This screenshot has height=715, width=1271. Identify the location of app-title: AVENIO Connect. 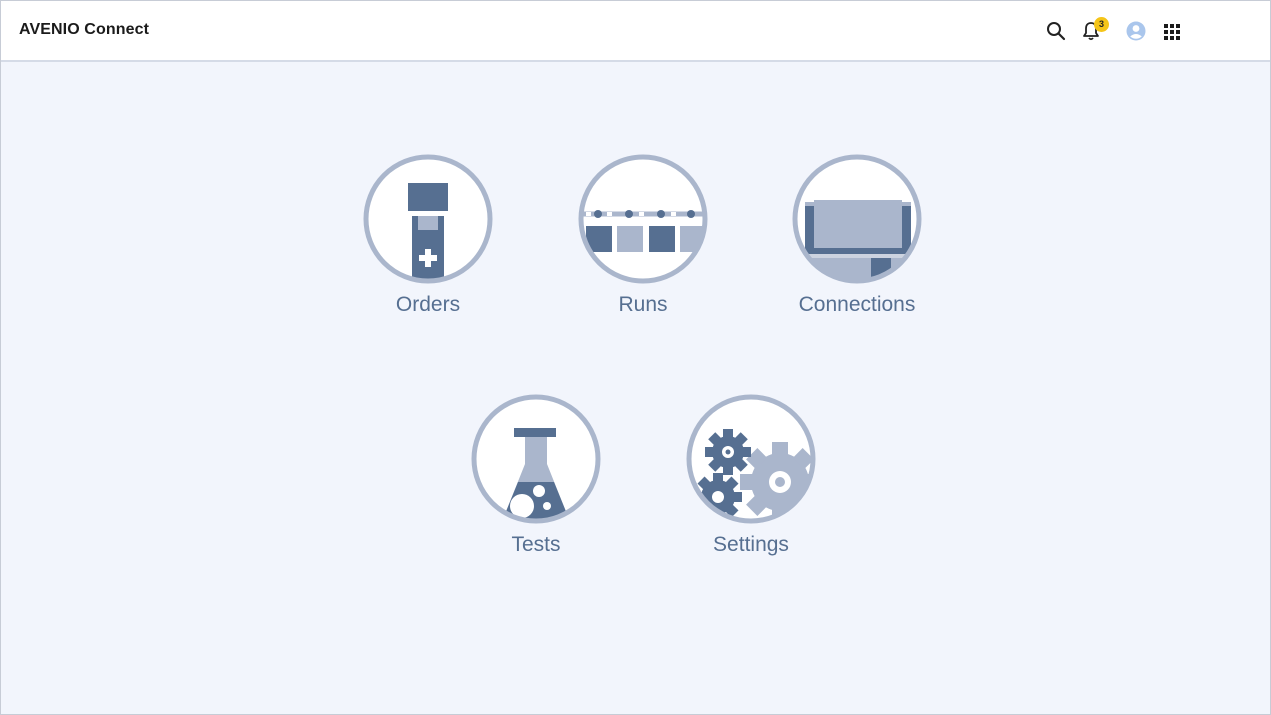
(84, 29).